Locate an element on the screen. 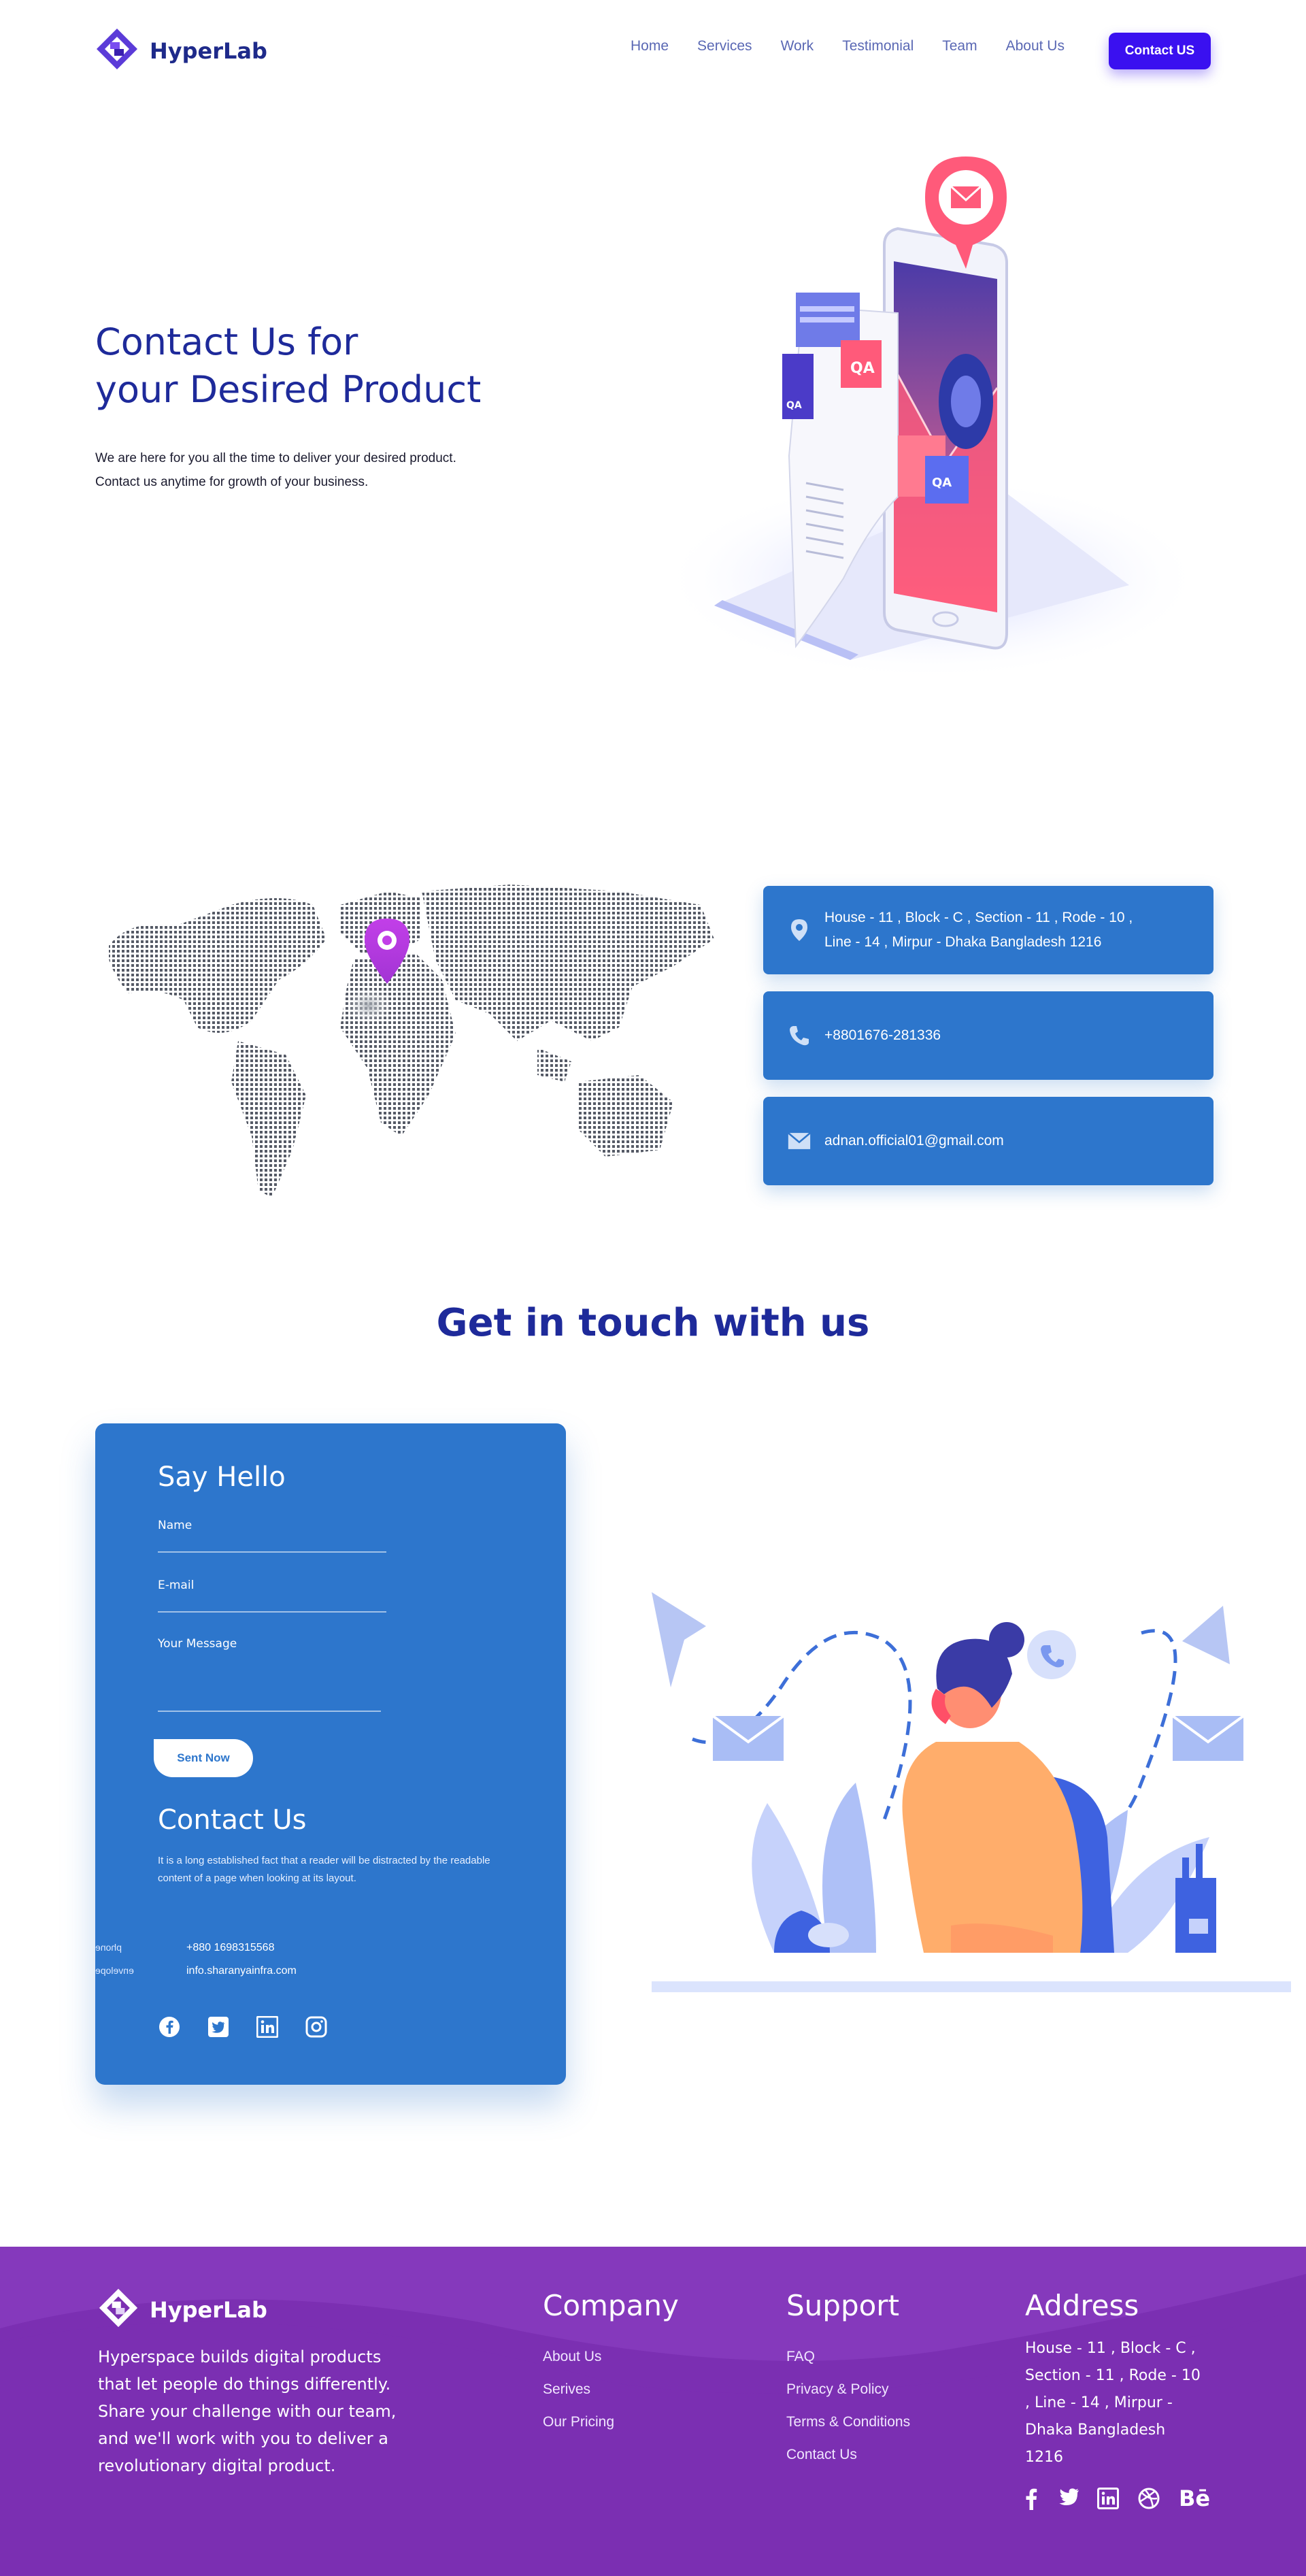  nav-home: Home is located at coordinates (650, 46).